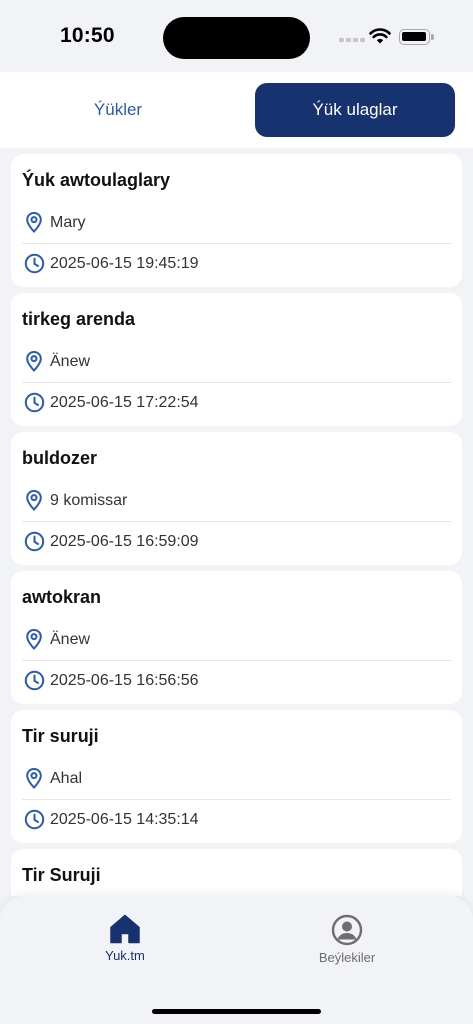 The height and width of the screenshot is (1024, 473). I want to click on datetime-text: 2025-06-15 16:59:09, so click(124, 541).